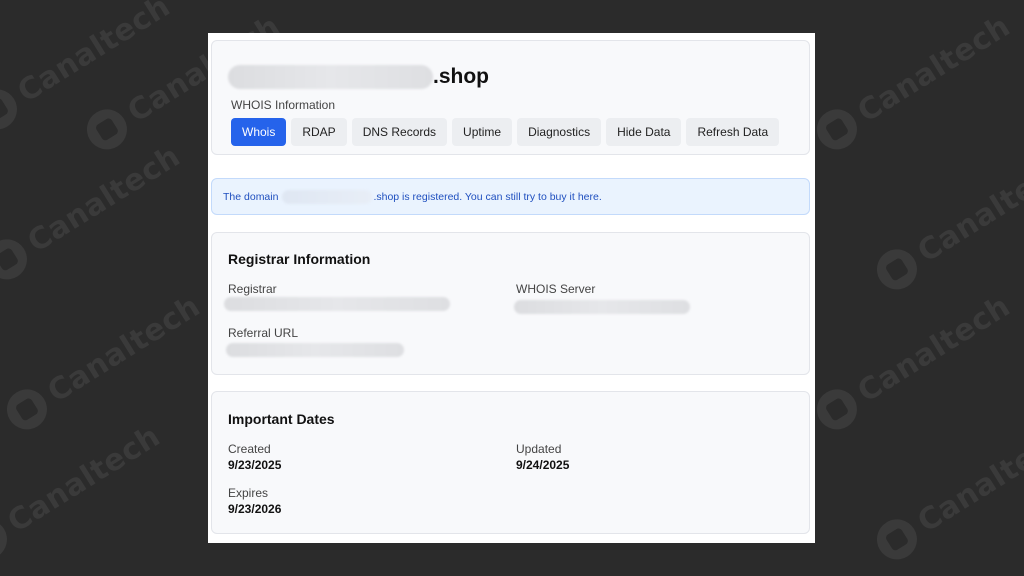 This screenshot has height=576, width=1024. Describe the element at coordinates (539, 449) in the screenshot. I see `updated-label: Updated` at that location.